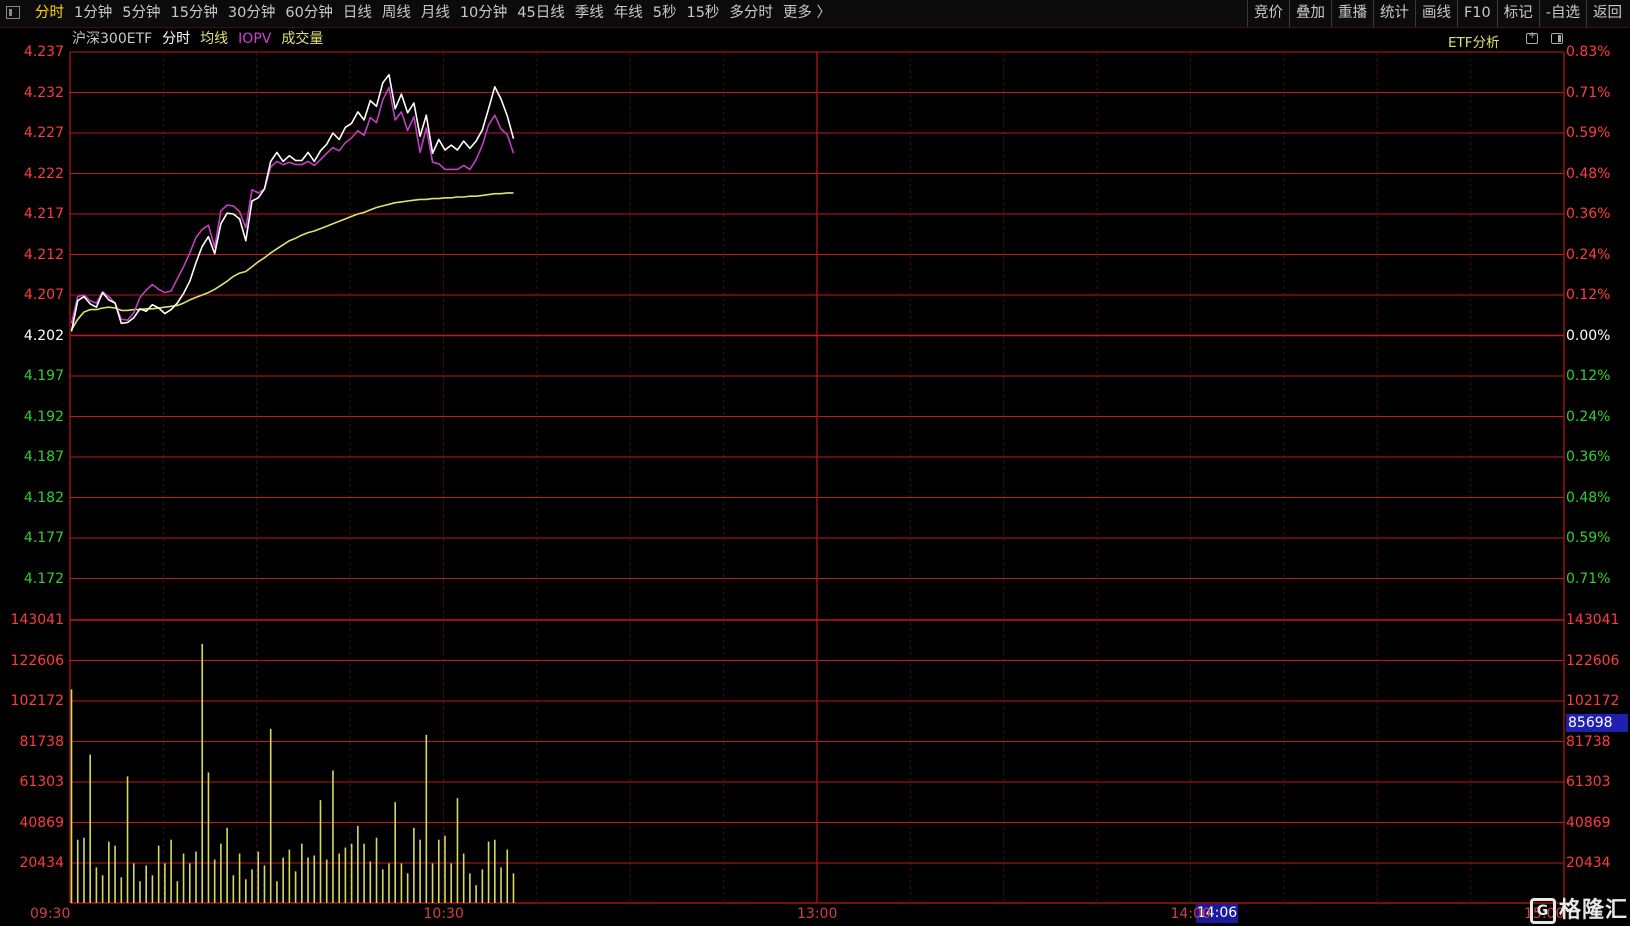  What do you see at coordinates (43, 578) in the screenshot?
I see `price-label-left: 4.172` at bounding box center [43, 578].